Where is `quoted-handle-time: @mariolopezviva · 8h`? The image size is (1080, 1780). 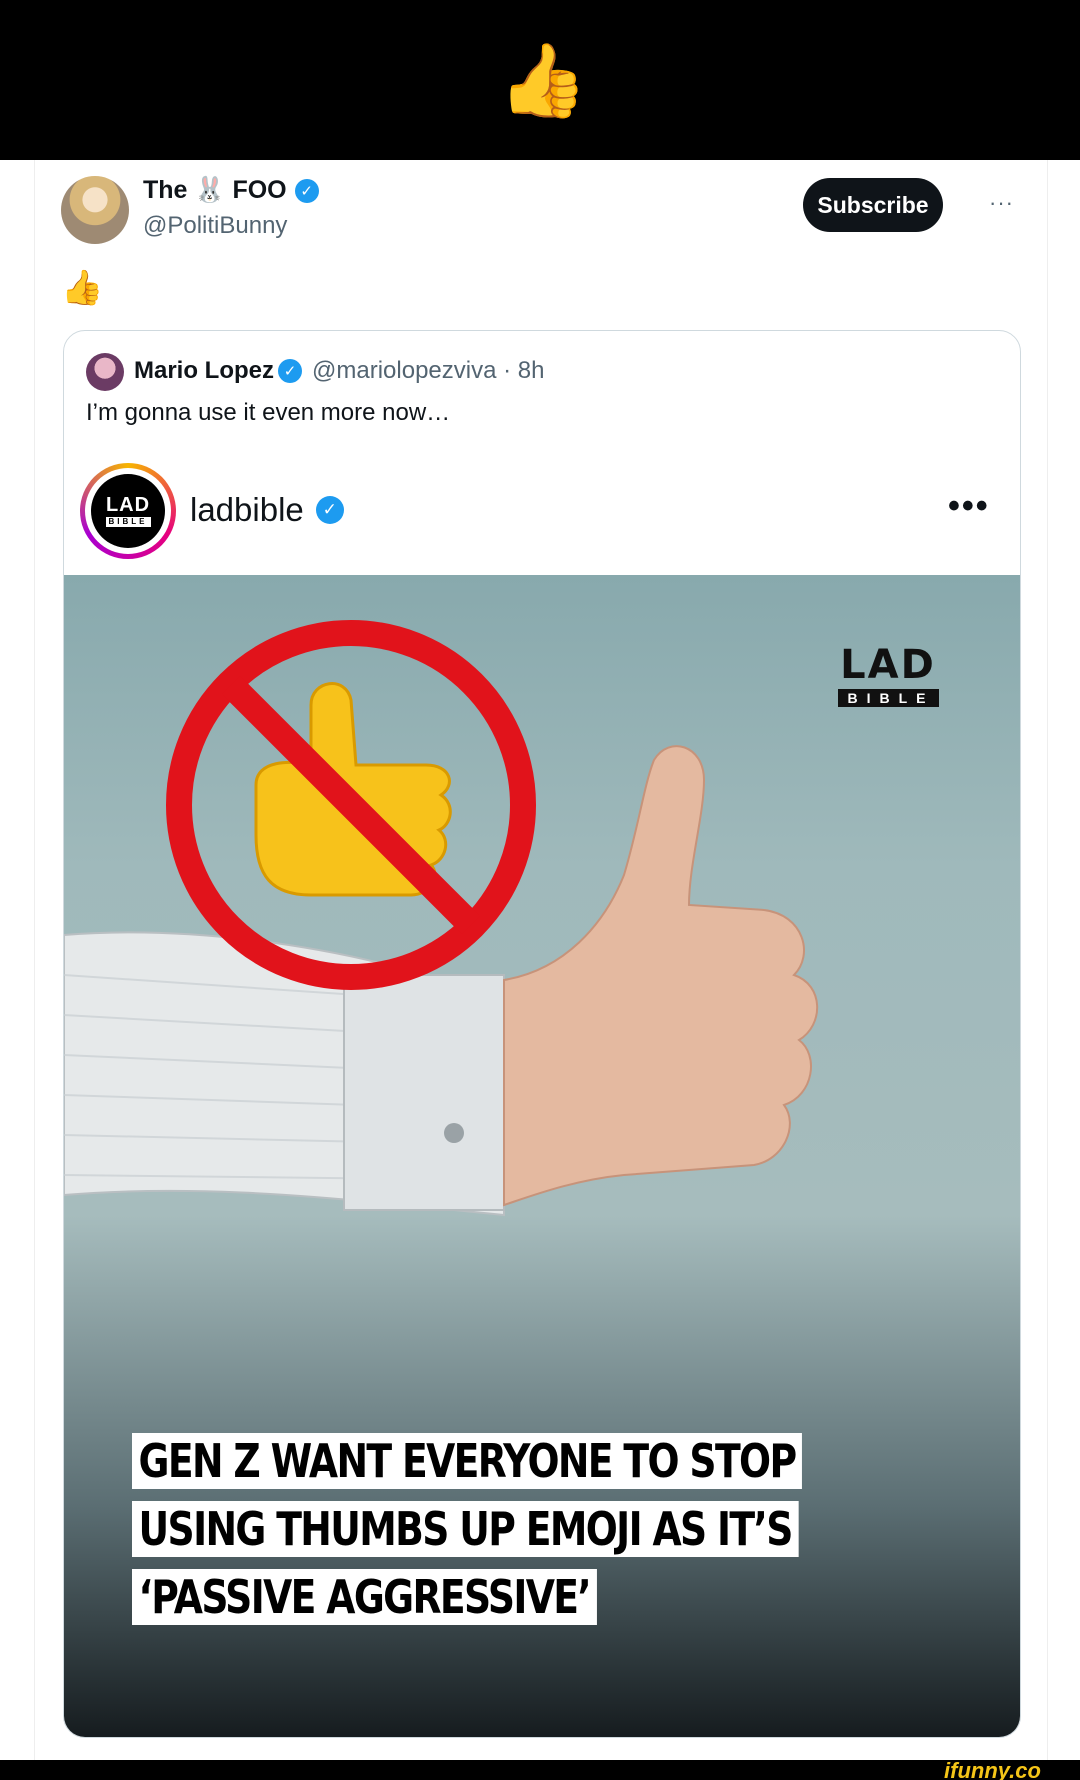 quoted-handle-time: @mariolopezviva · 8h is located at coordinates (428, 371).